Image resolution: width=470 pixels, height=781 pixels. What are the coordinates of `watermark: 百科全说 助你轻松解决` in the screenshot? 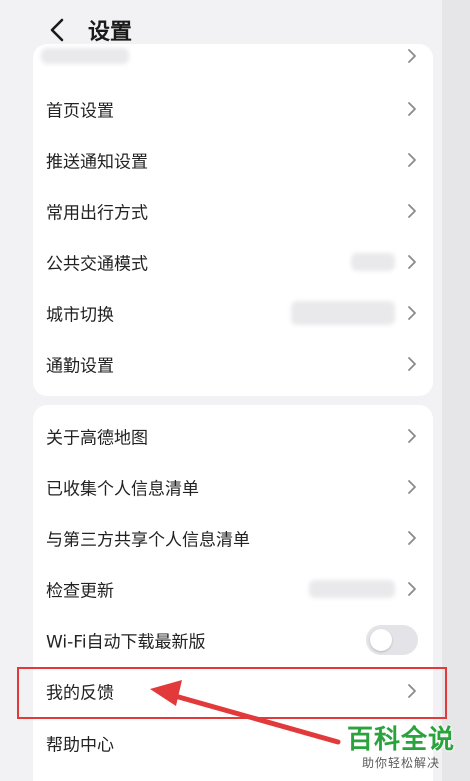 It's located at (401, 745).